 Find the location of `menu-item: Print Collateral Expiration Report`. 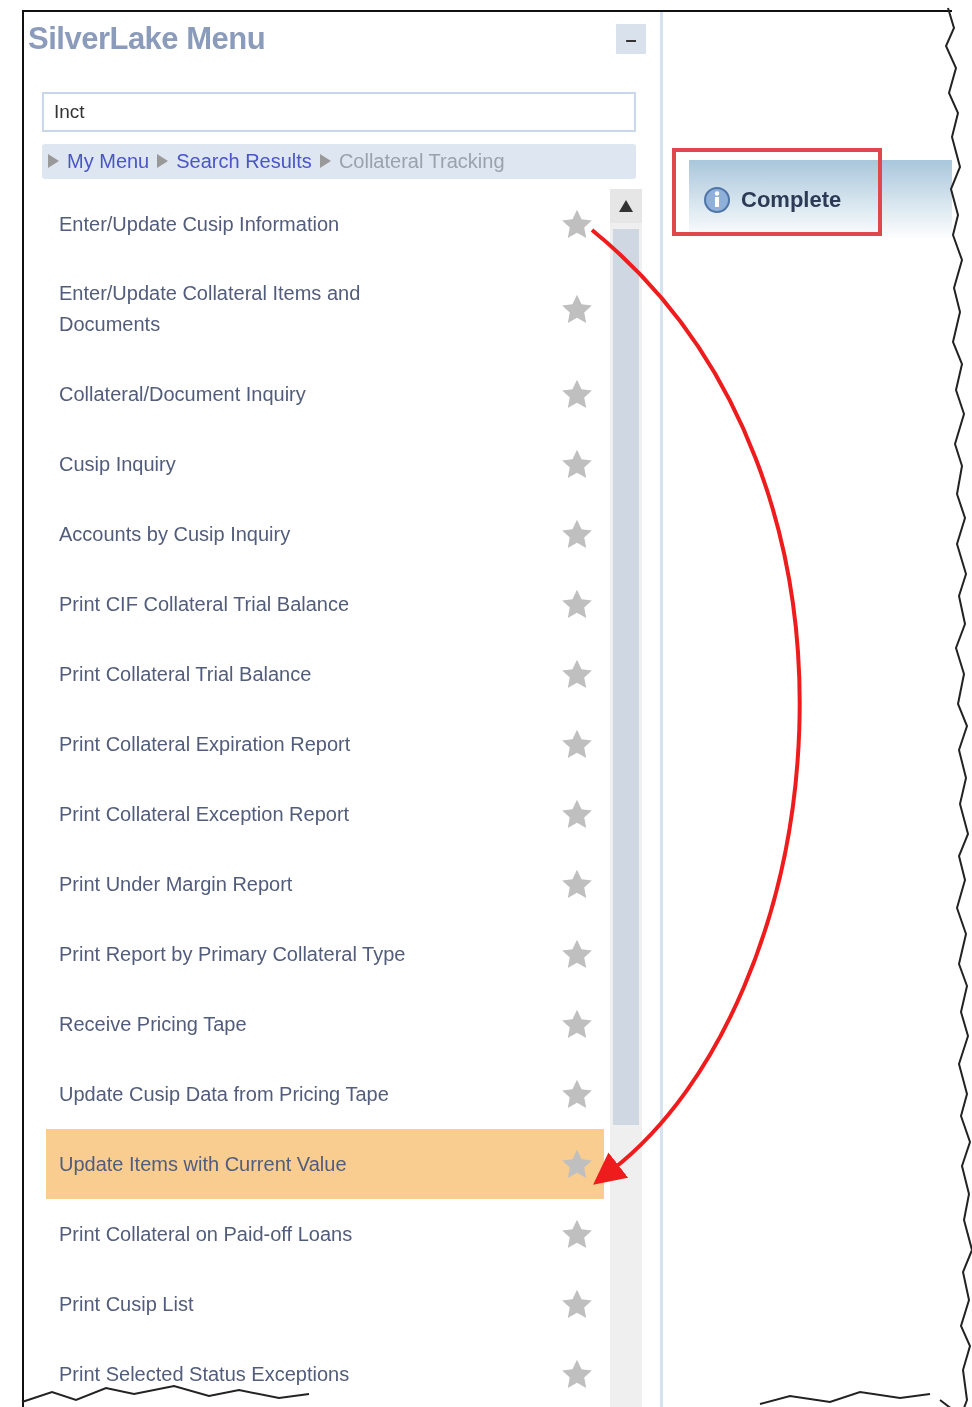

menu-item: Print Collateral Expiration Report is located at coordinates (325, 744).